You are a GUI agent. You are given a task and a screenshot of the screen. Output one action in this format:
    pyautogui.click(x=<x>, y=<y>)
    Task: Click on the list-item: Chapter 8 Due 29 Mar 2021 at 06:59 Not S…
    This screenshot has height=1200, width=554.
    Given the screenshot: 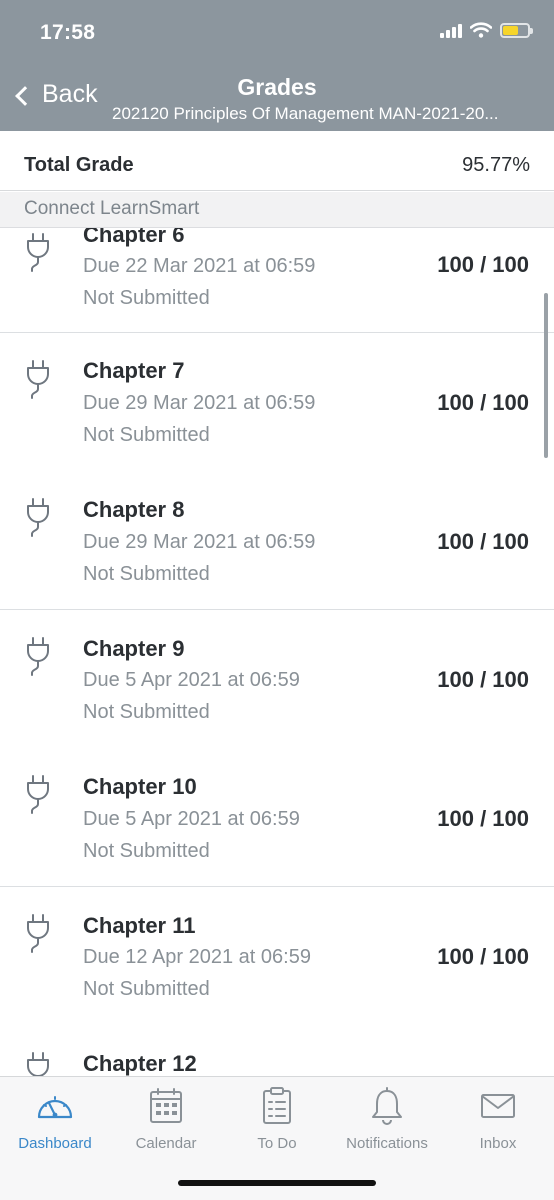 What is the action you would take?
    pyautogui.click(x=277, y=540)
    